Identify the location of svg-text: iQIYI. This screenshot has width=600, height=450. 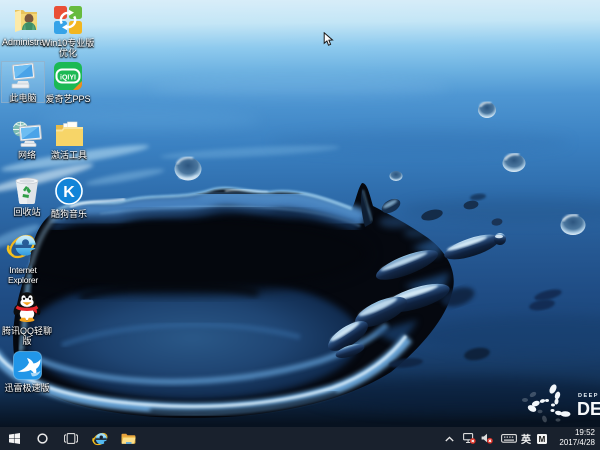
(68, 77).